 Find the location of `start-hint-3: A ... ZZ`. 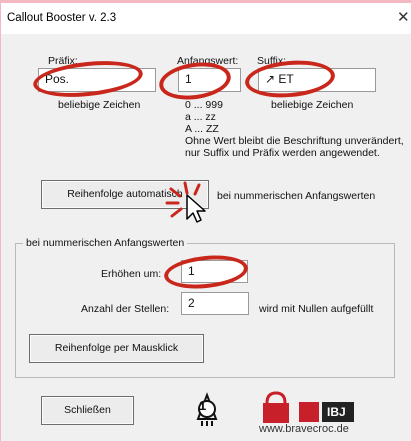

start-hint-3: A ... ZZ is located at coordinates (202, 129).